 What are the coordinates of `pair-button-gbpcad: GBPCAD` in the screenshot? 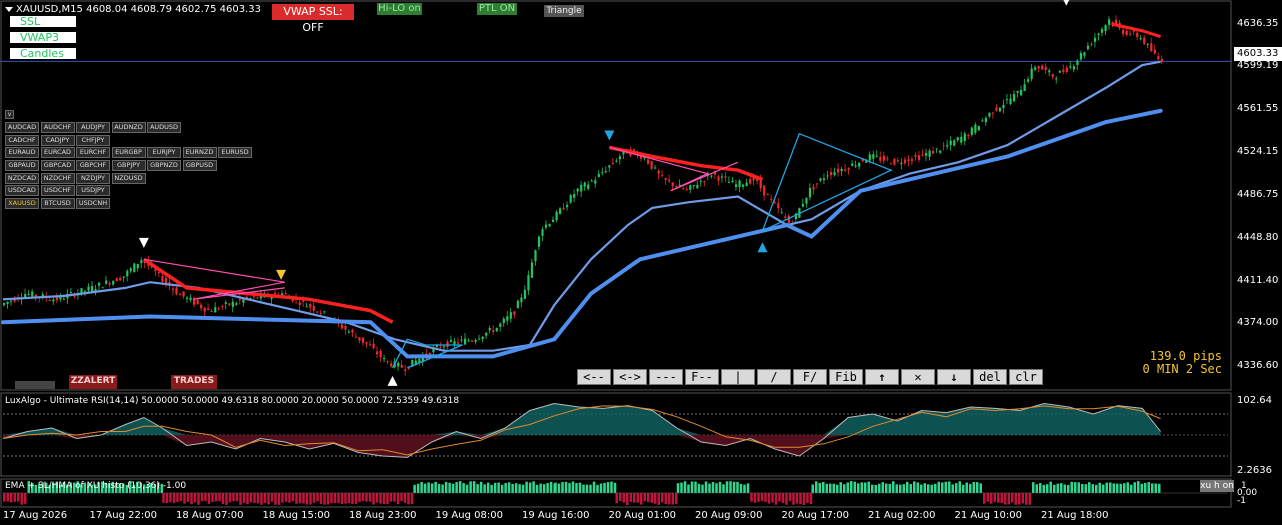 It's located at (57, 166).